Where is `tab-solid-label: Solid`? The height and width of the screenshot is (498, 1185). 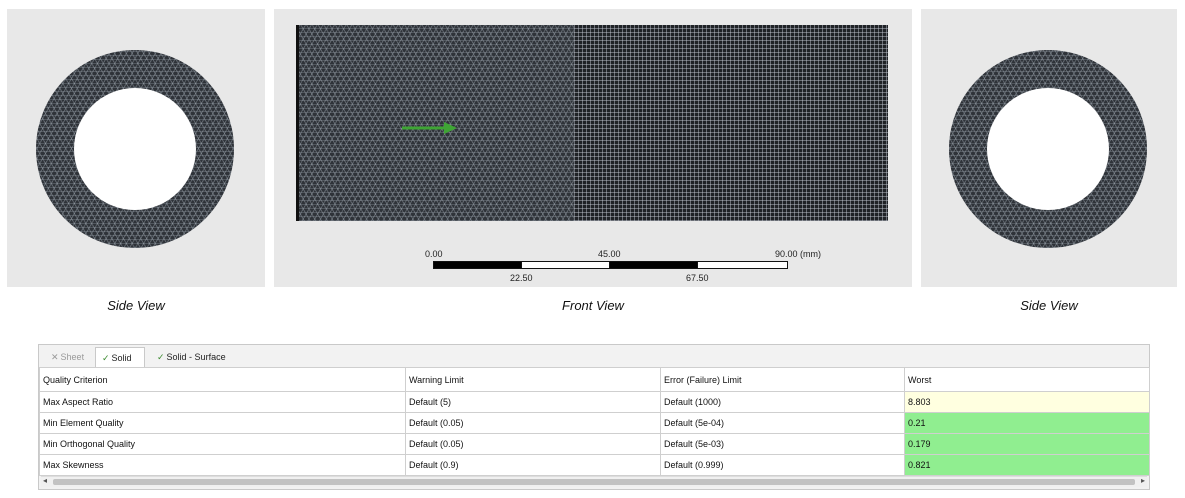
tab-solid-label: Solid is located at coordinates (121, 358).